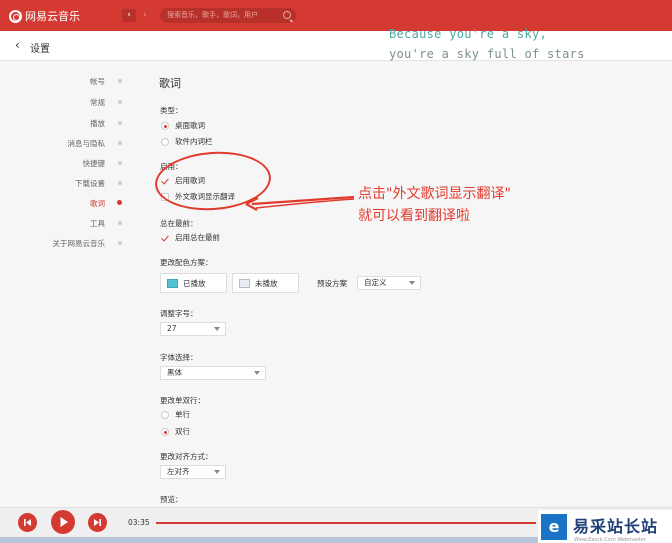 The width and height of the screenshot is (672, 543). Describe the element at coordinates (375, 282) in the screenshot. I see `preset-value: 自定义` at that location.